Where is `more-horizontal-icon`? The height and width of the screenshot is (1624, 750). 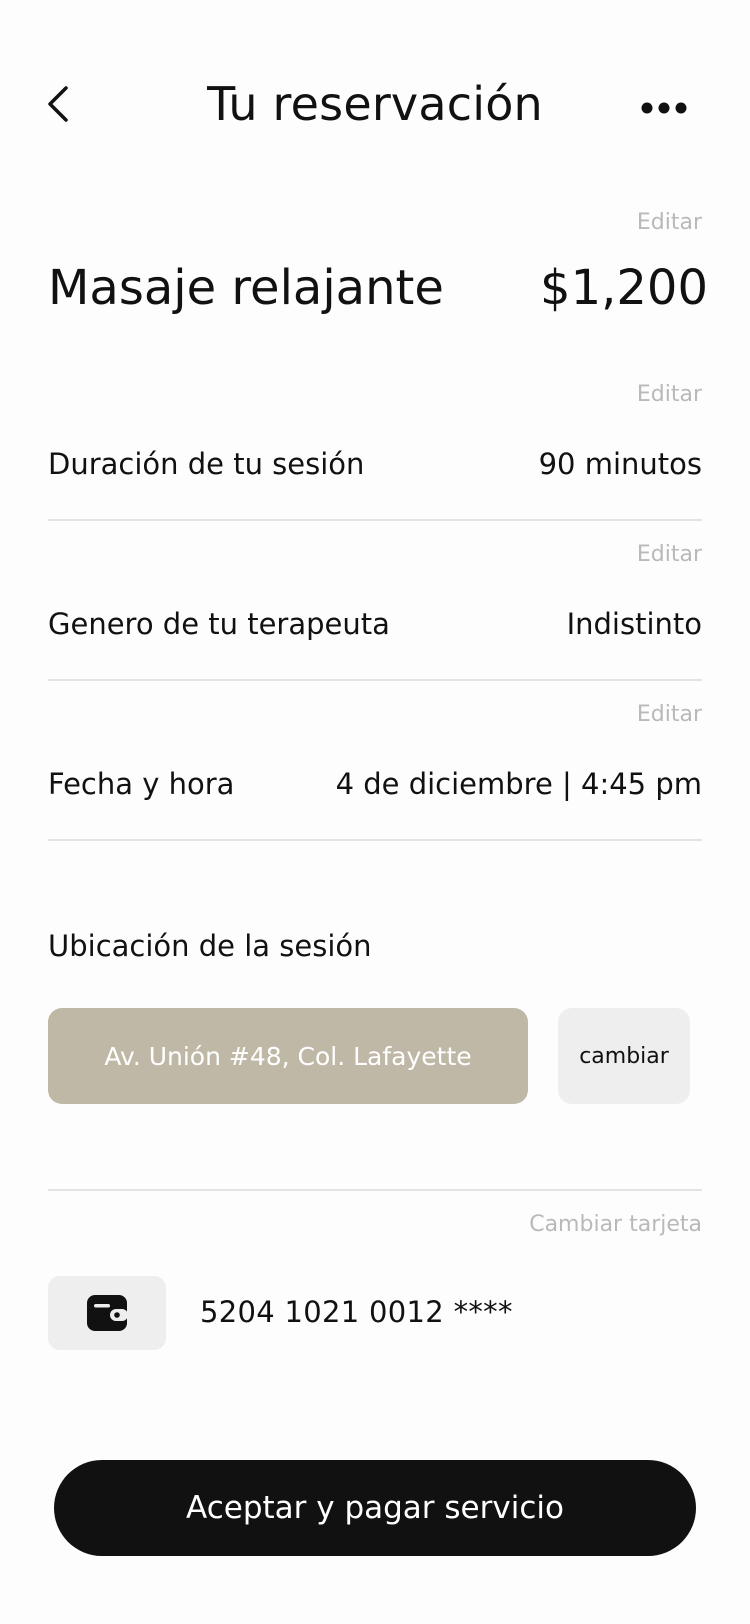
more-horizontal-icon is located at coordinates (664, 108).